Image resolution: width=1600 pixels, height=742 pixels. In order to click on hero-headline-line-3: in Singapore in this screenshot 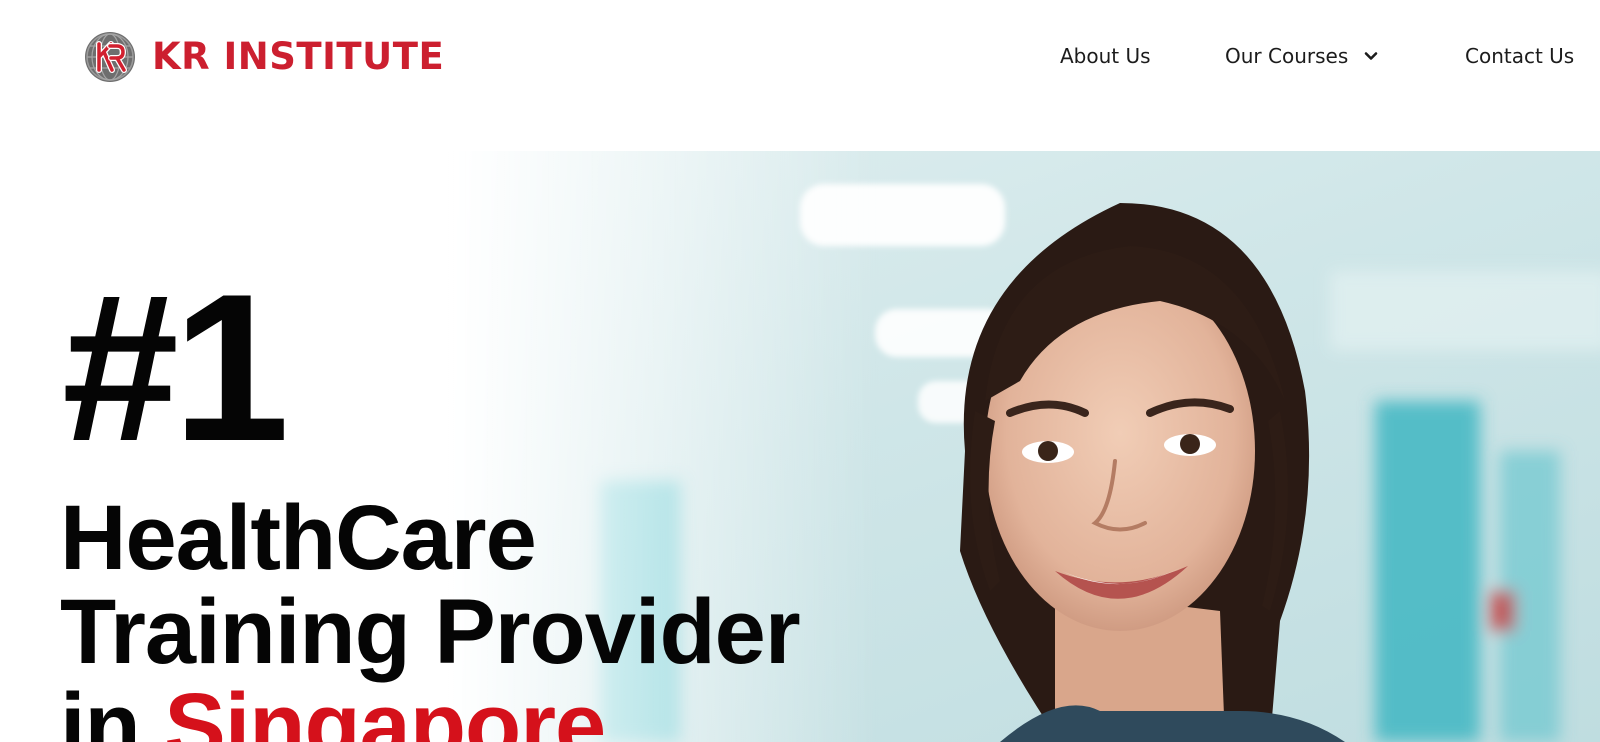, I will do `click(430, 710)`.